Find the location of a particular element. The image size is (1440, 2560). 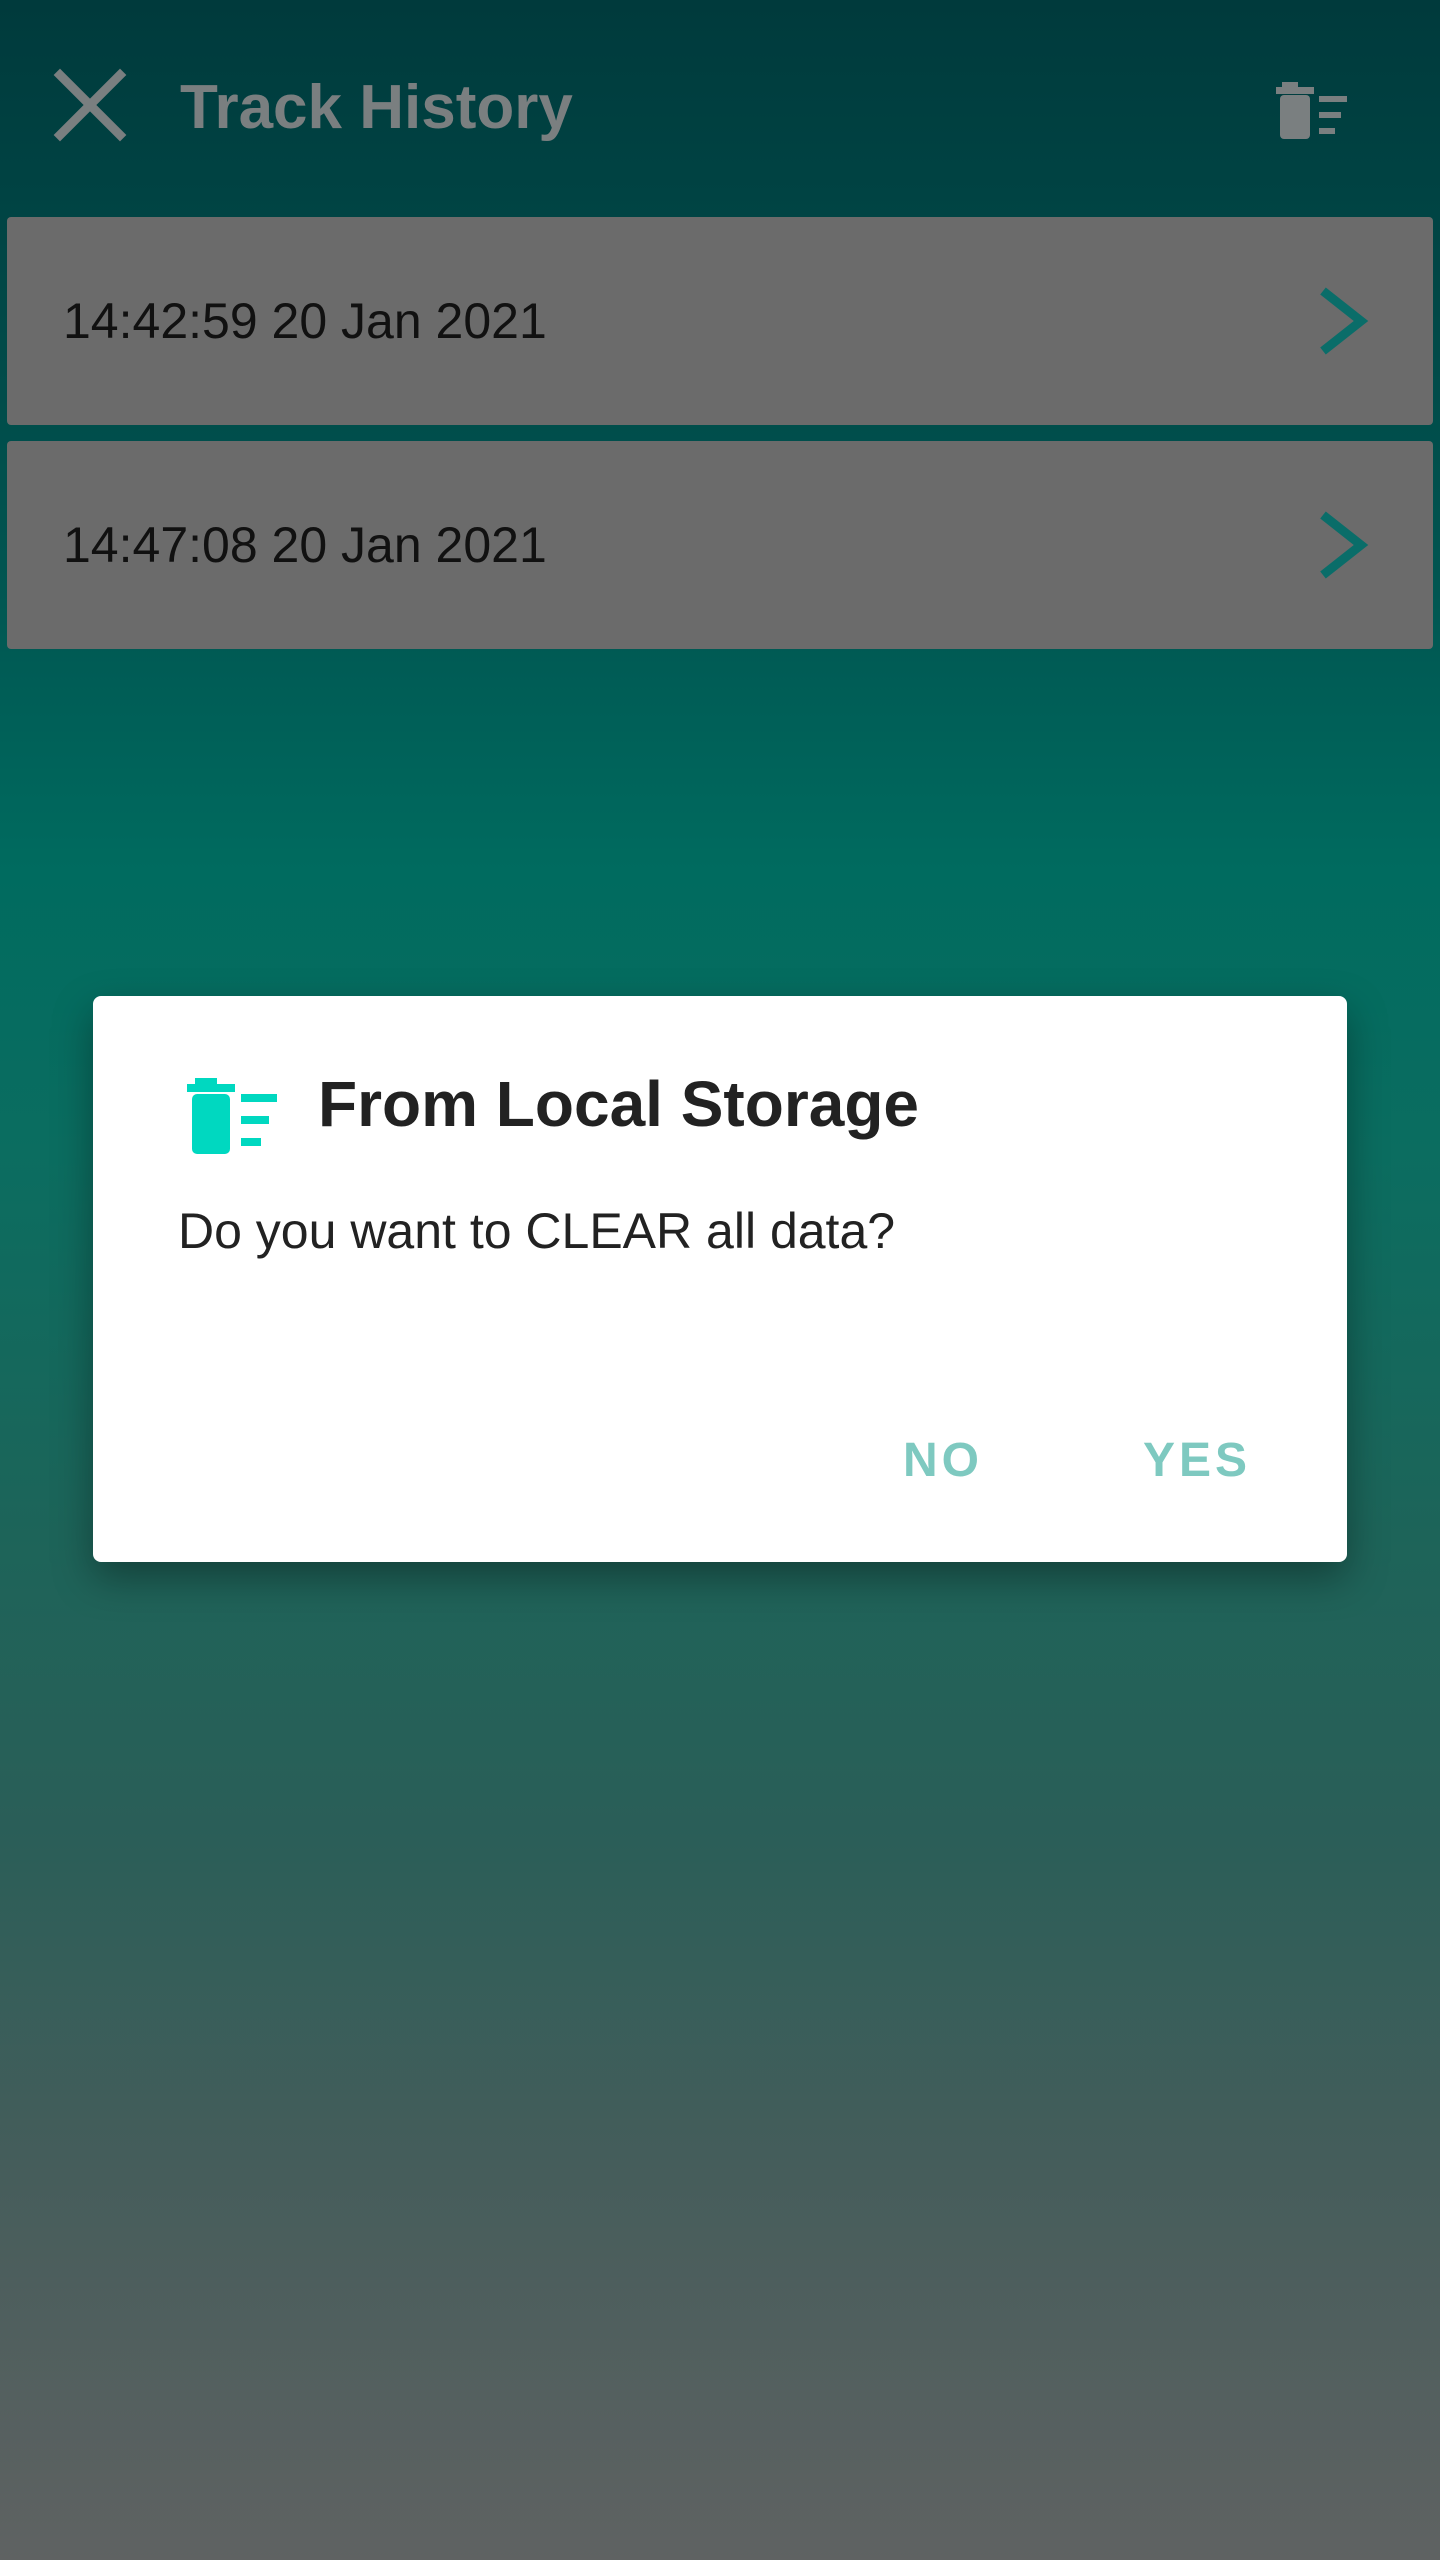

dialog-message: Do you want to CLEAR all data? is located at coordinates (537, 1231).